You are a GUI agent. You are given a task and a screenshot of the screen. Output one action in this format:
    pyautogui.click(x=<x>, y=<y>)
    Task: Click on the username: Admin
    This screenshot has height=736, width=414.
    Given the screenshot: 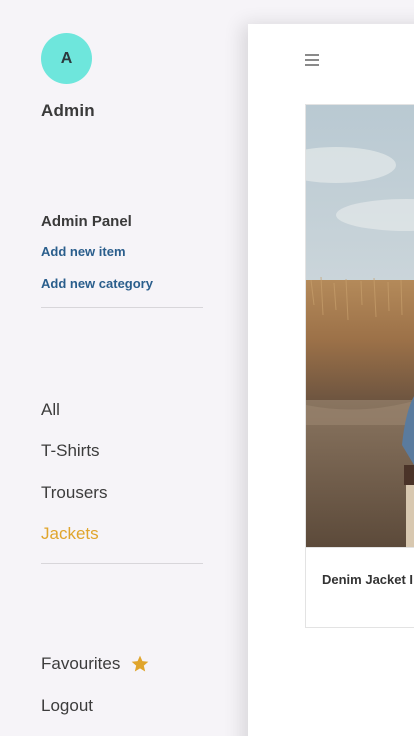 What is the action you would take?
    pyautogui.click(x=68, y=110)
    